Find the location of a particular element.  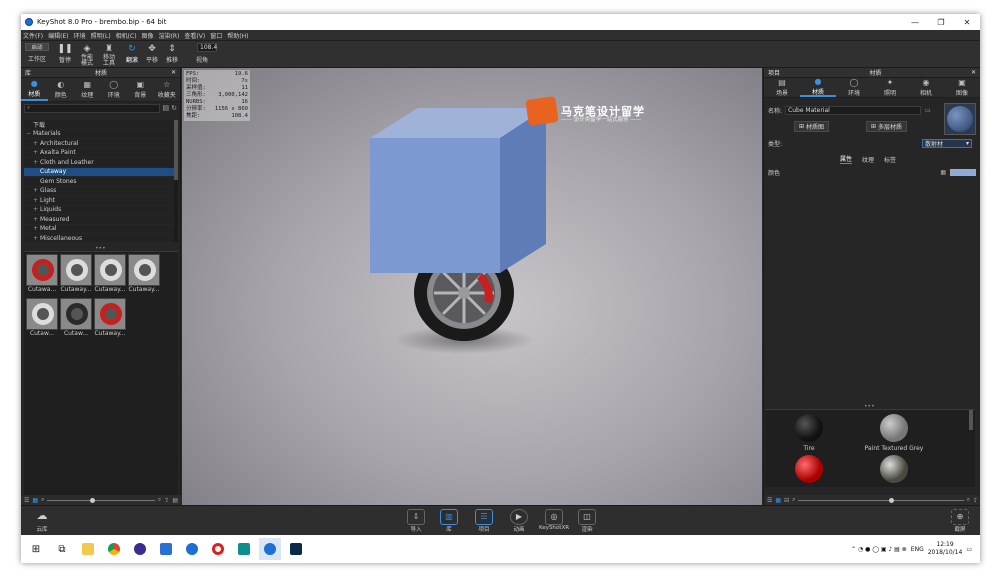

tree-item: − Materials is located at coordinates (99, 134).